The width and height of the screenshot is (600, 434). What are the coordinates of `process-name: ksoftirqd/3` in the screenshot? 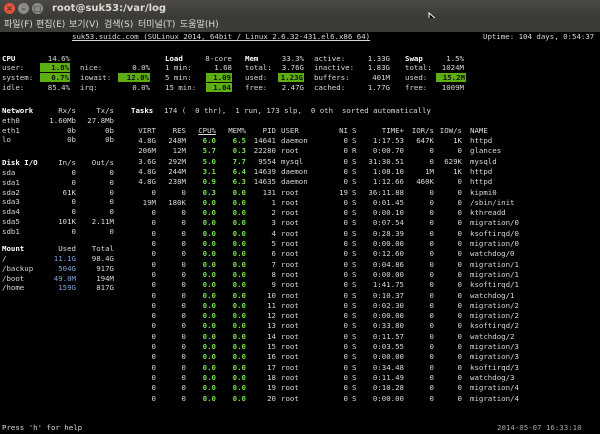 It's located at (494, 367).